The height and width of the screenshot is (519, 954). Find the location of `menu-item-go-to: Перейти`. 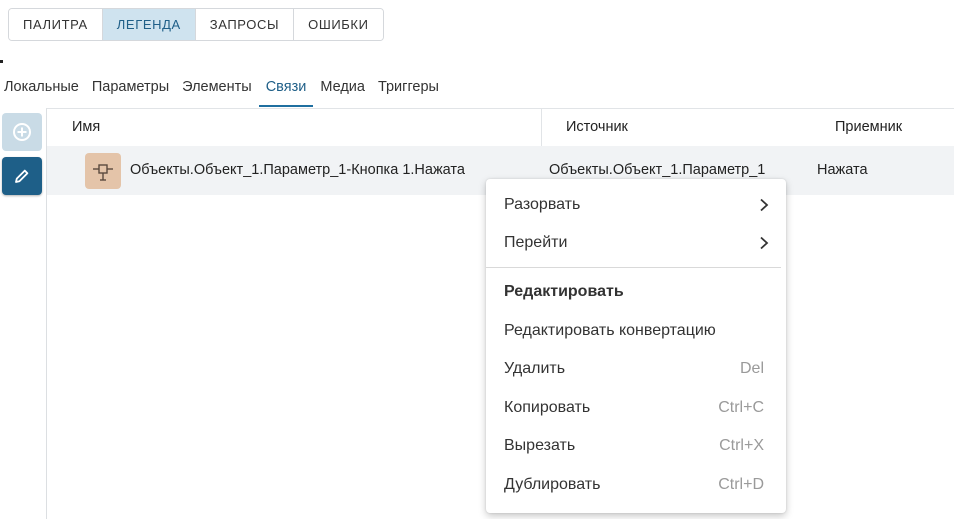

menu-item-go-to: Перейти is located at coordinates (636, 243).